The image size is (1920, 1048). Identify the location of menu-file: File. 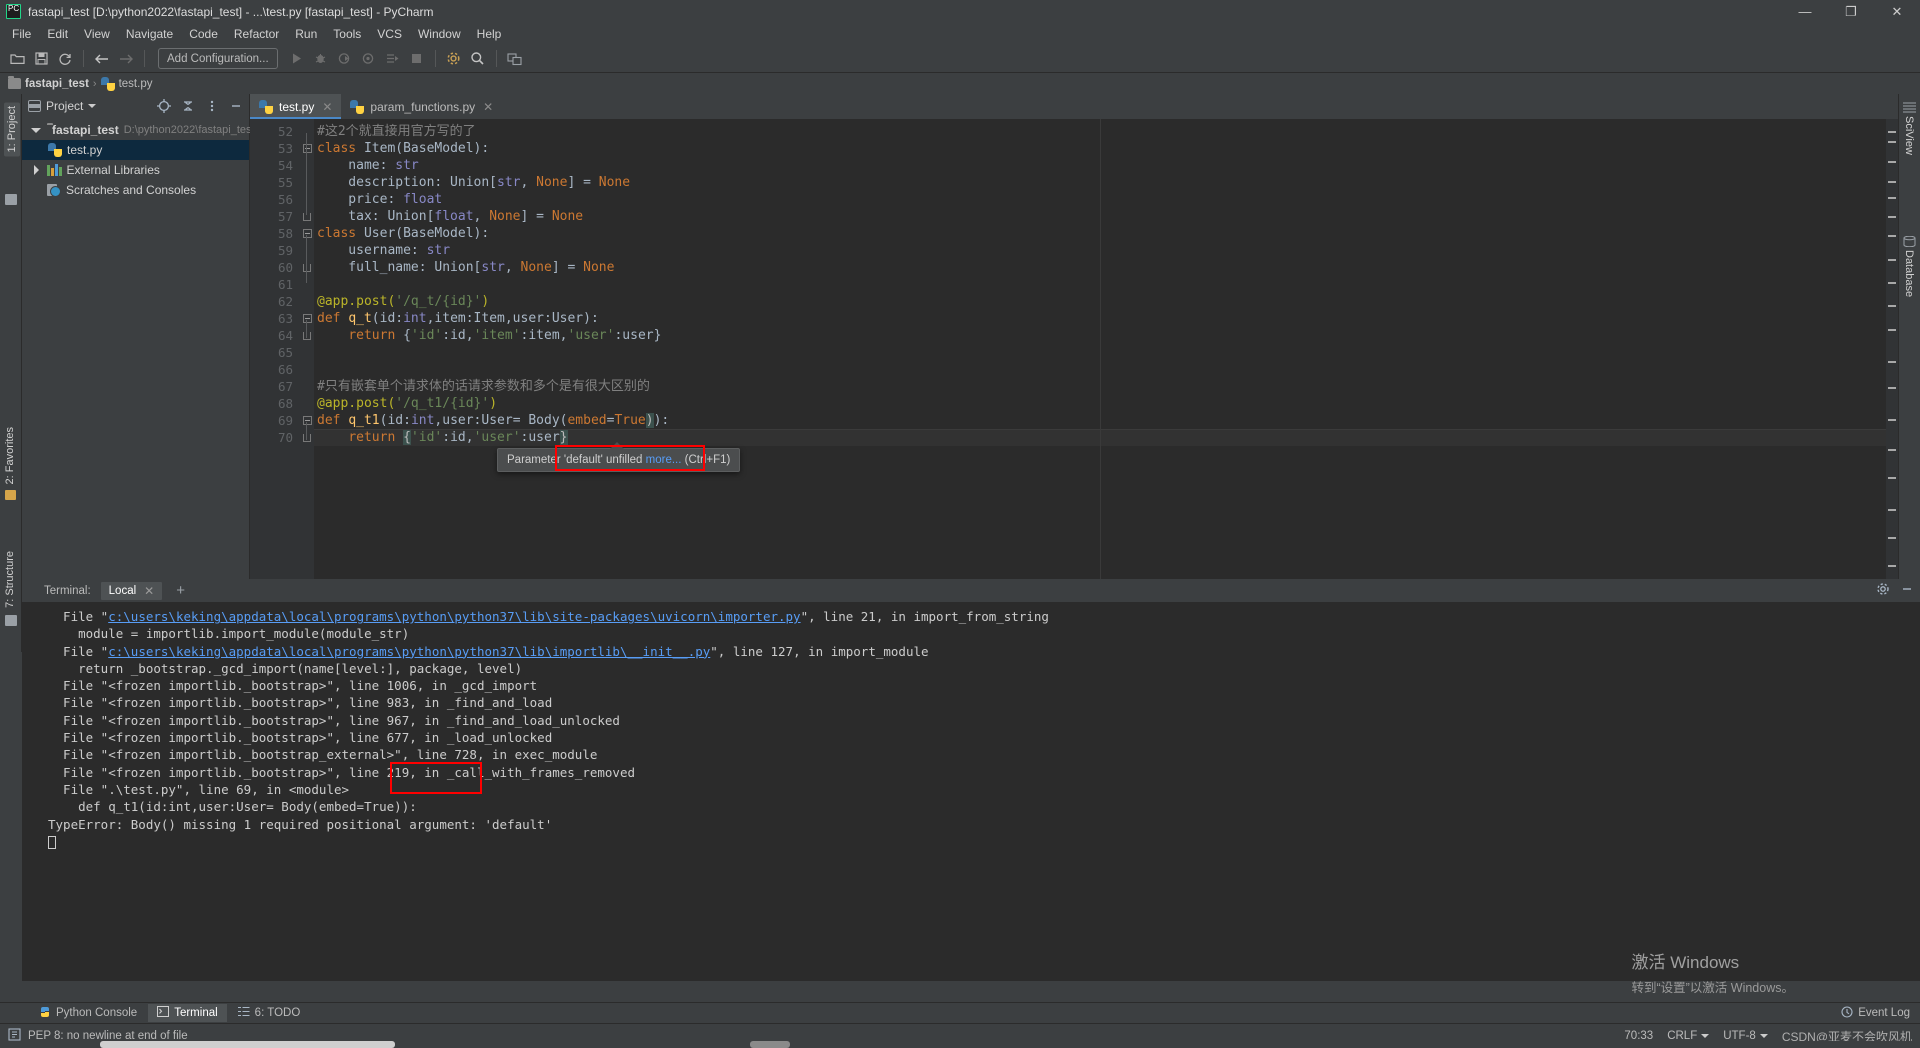
(21, 34).